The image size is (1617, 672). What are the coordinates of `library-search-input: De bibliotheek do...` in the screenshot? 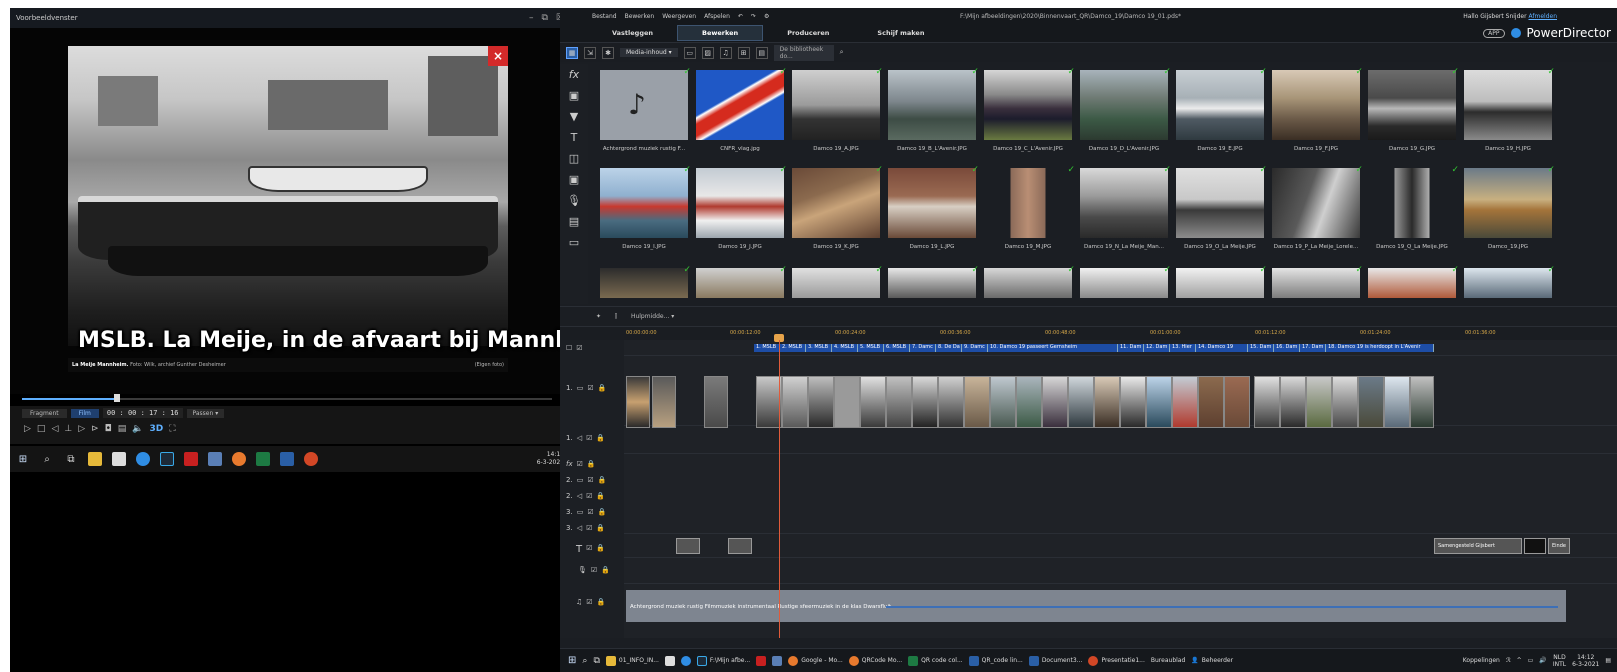 It's located at (803, 52).